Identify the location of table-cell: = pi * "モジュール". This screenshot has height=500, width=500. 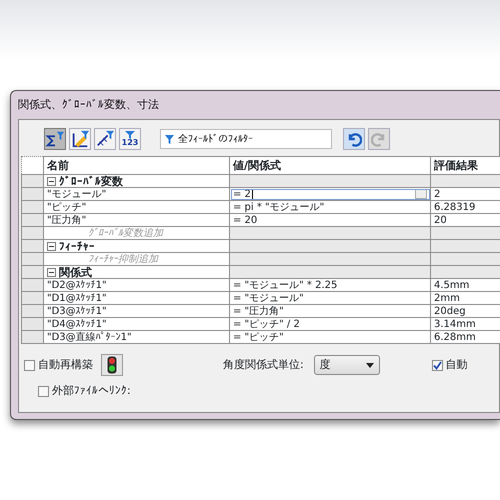
(330, 207).